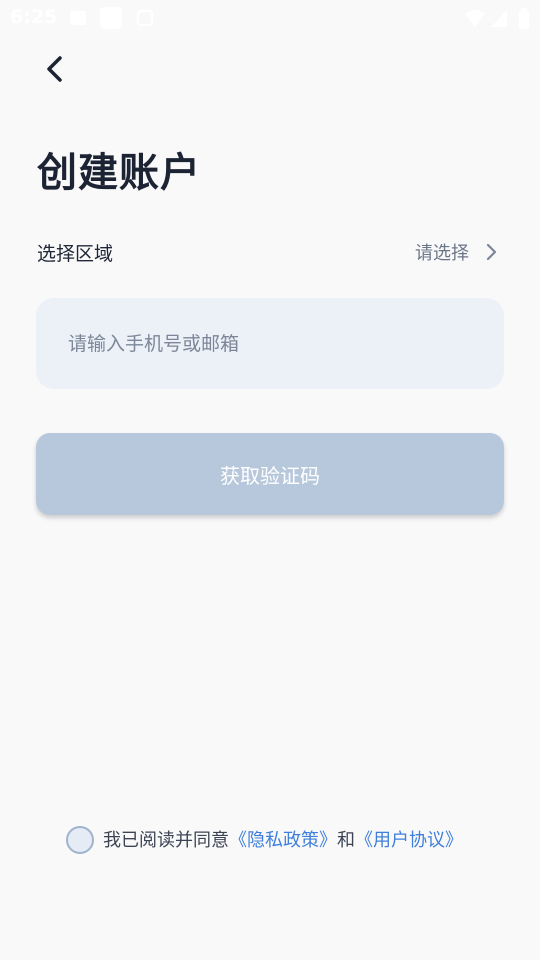 The image size is (540, 960). What do you see at coordinates (34, 17) in the screenshot?
I see `status-time: 6:25` at bounding box center [34, 17].